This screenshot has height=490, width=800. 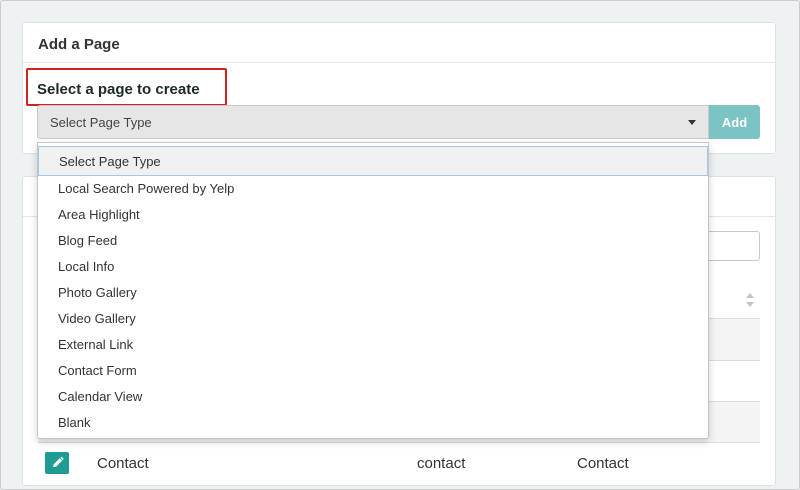 What do you see at coordinates (373, 345) in the screenshot?
I see `dropdown-option: External Link` at bounding box center [373, 345].